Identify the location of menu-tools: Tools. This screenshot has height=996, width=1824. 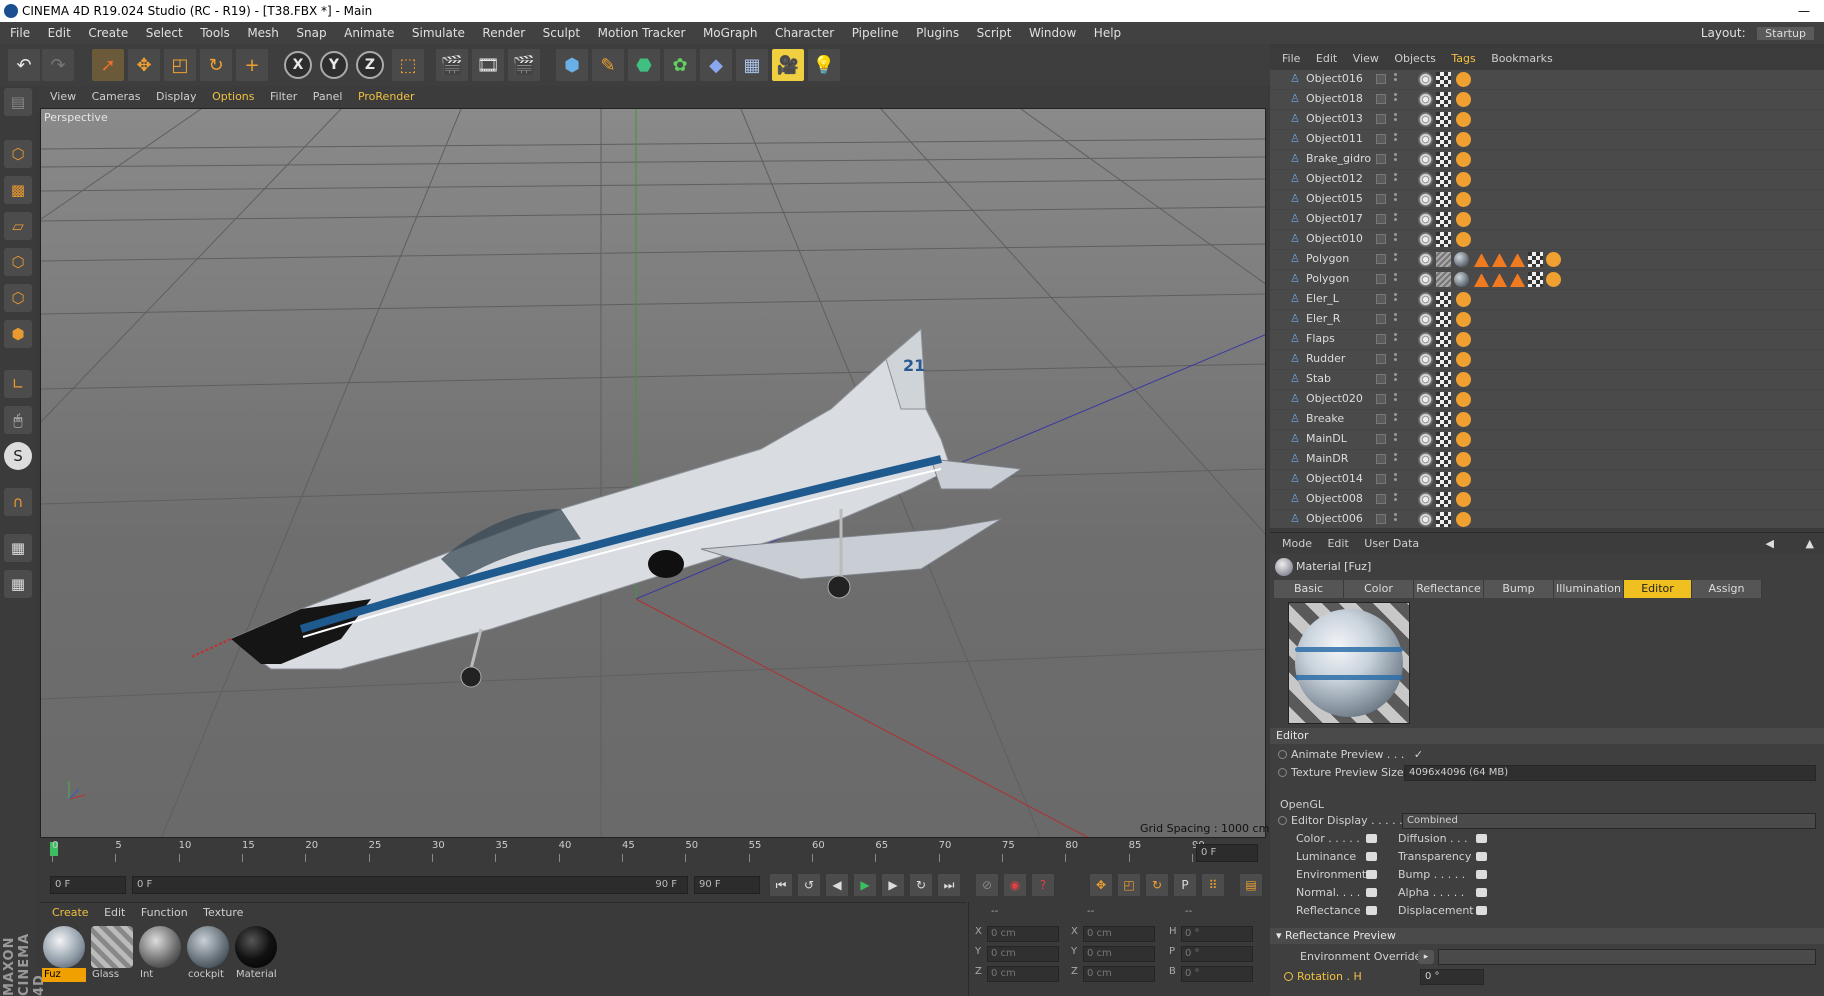
(215, 33).